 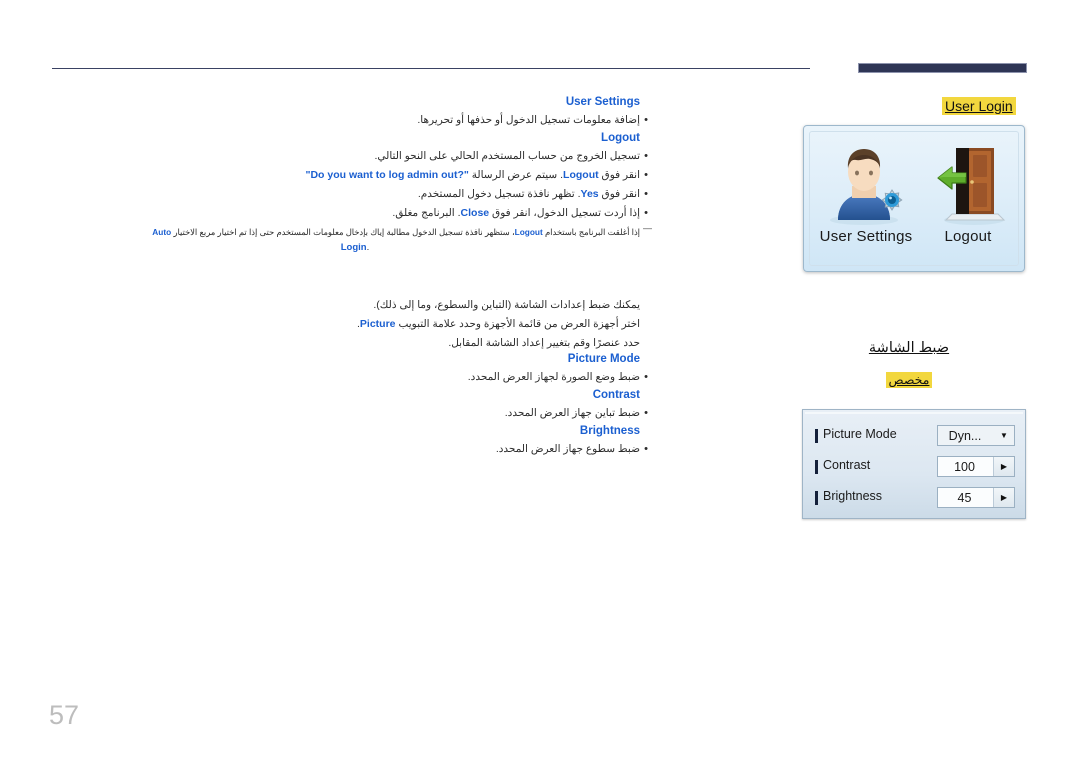 What do you see at coordinates (866, 236) in the screenshot?
I see `tile-label-user-settings: User Settings` at bounding box center [866, 236].